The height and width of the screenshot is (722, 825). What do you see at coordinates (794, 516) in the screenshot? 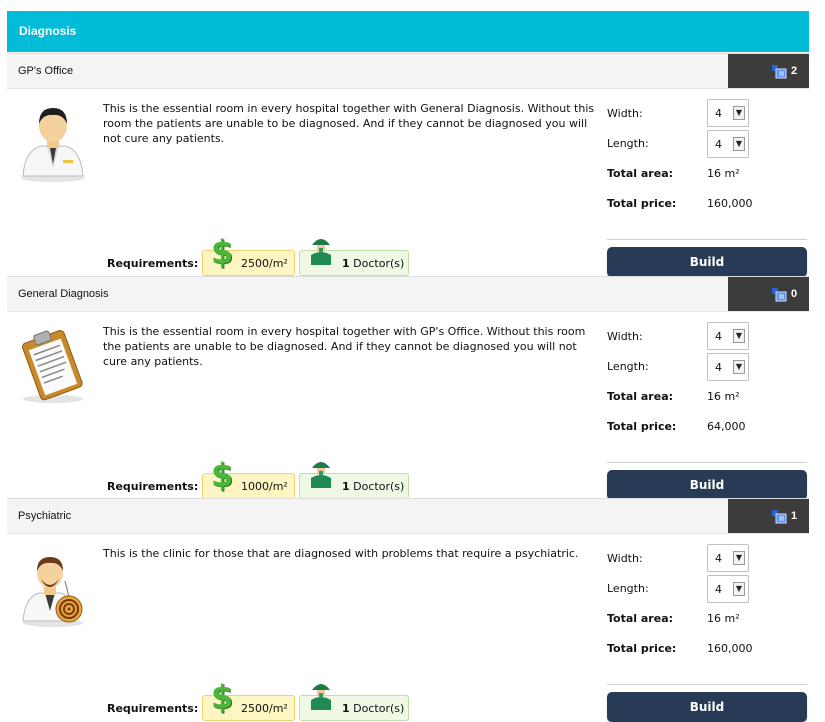
I see `room-count: 1` at bounding box center [794, 516].